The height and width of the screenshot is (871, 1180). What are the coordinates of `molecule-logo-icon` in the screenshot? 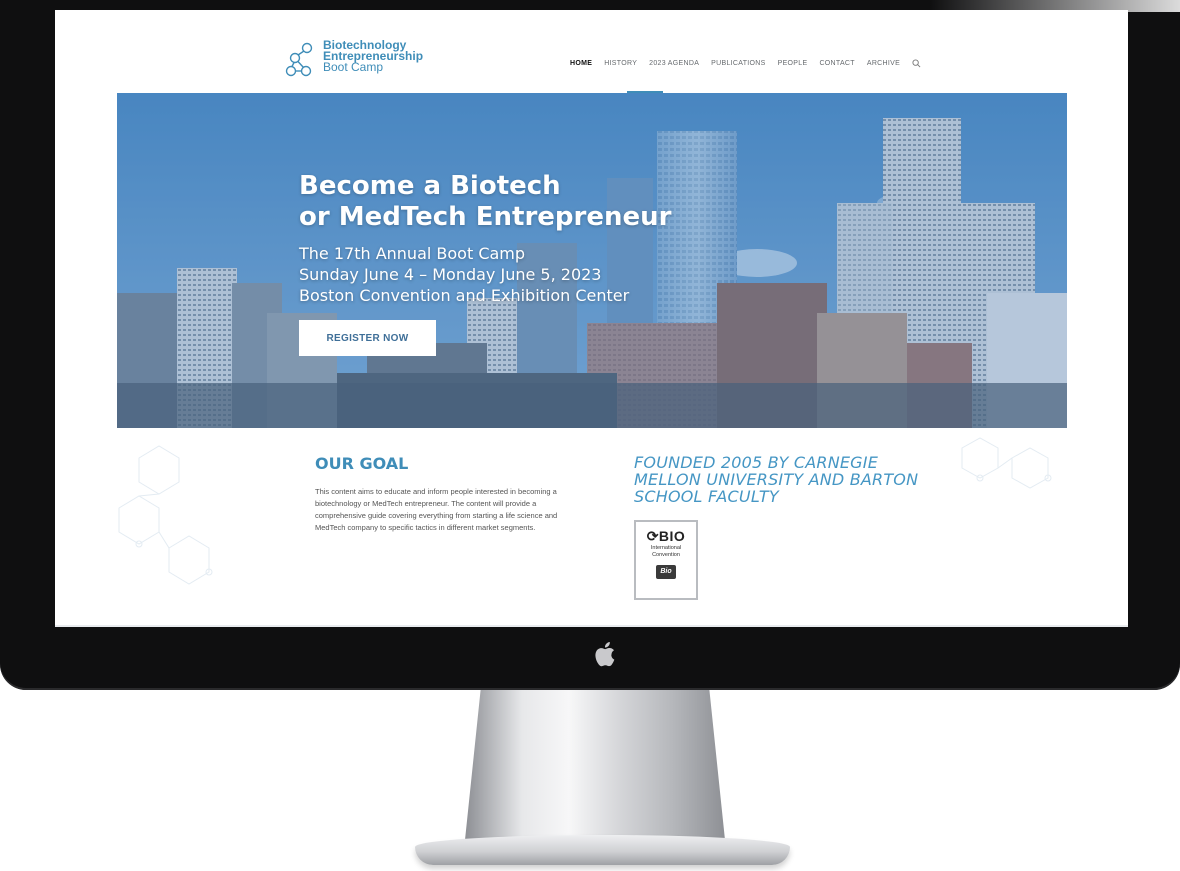 It's located at (299, 59).